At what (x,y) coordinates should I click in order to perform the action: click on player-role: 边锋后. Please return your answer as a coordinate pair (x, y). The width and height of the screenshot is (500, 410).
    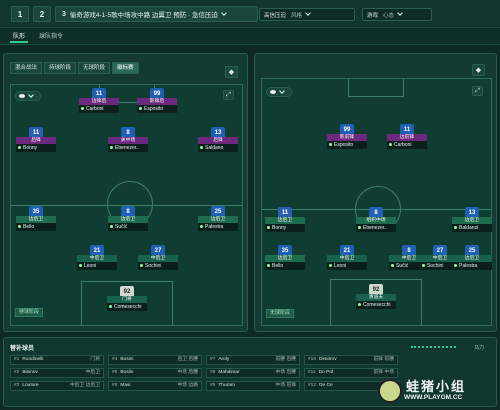
    Looking at the image, I should click on (99, 101).